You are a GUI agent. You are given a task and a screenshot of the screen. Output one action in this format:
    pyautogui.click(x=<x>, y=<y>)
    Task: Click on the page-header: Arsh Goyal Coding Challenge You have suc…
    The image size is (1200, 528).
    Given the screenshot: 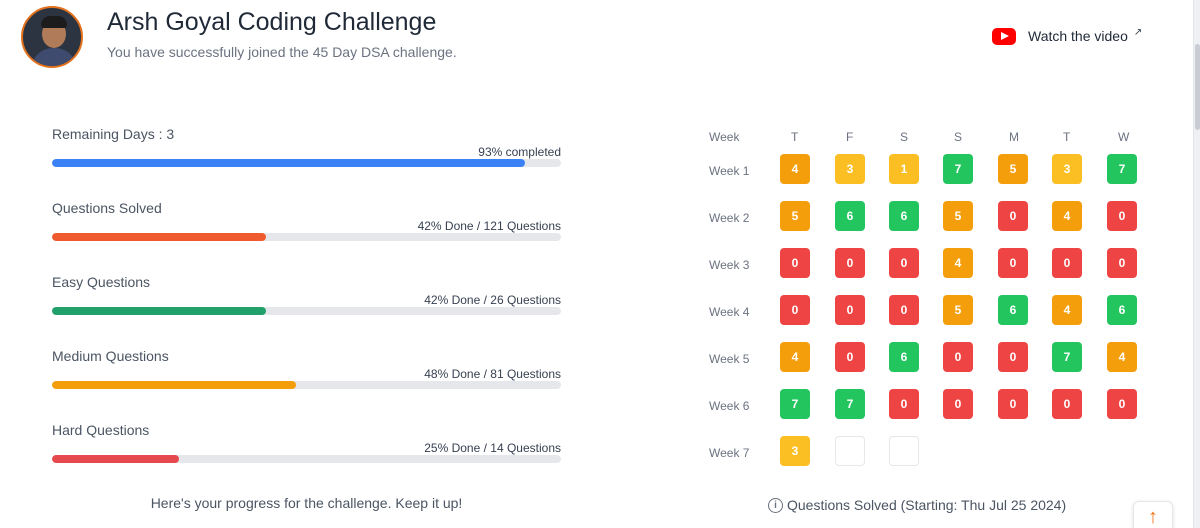 What is the action you would take?
    pyautogui.click(x=600, y=40)
    